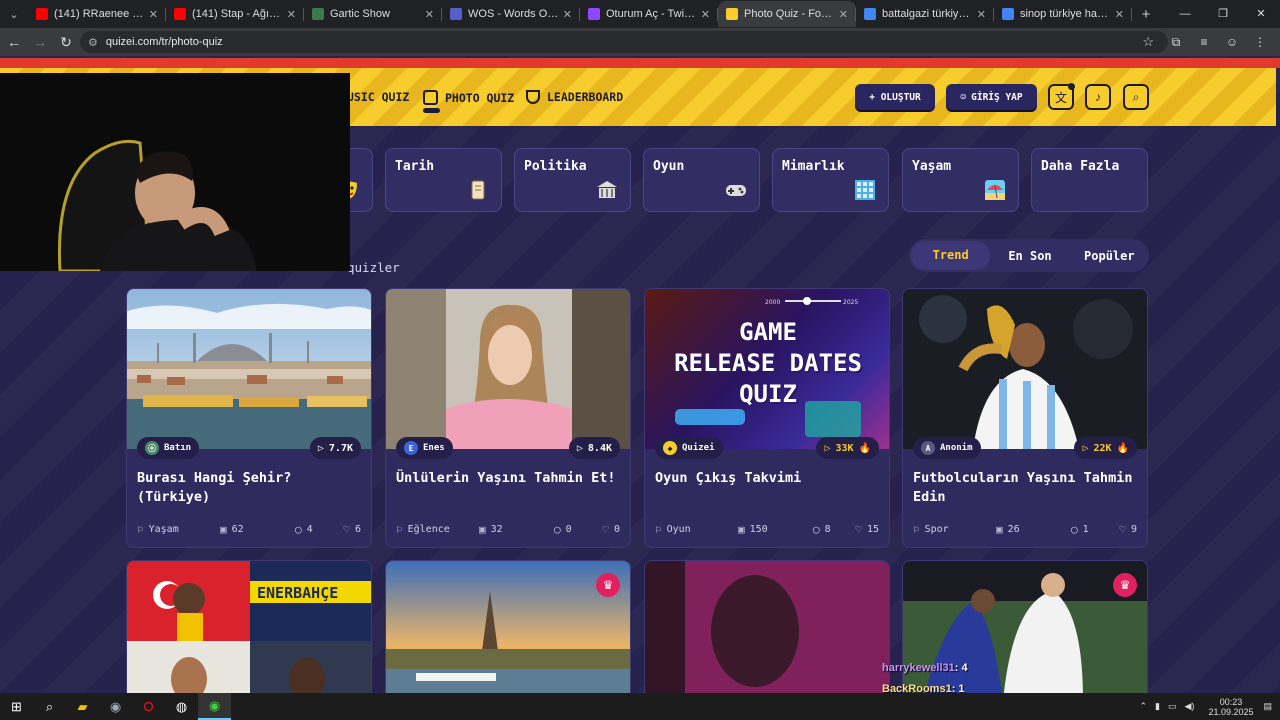 This screenshot has height=720, width=1280. Describe the element at coordinates (373, 14) in the screenshot. I see `browser-tab: Gartic Show ✕` at that location.